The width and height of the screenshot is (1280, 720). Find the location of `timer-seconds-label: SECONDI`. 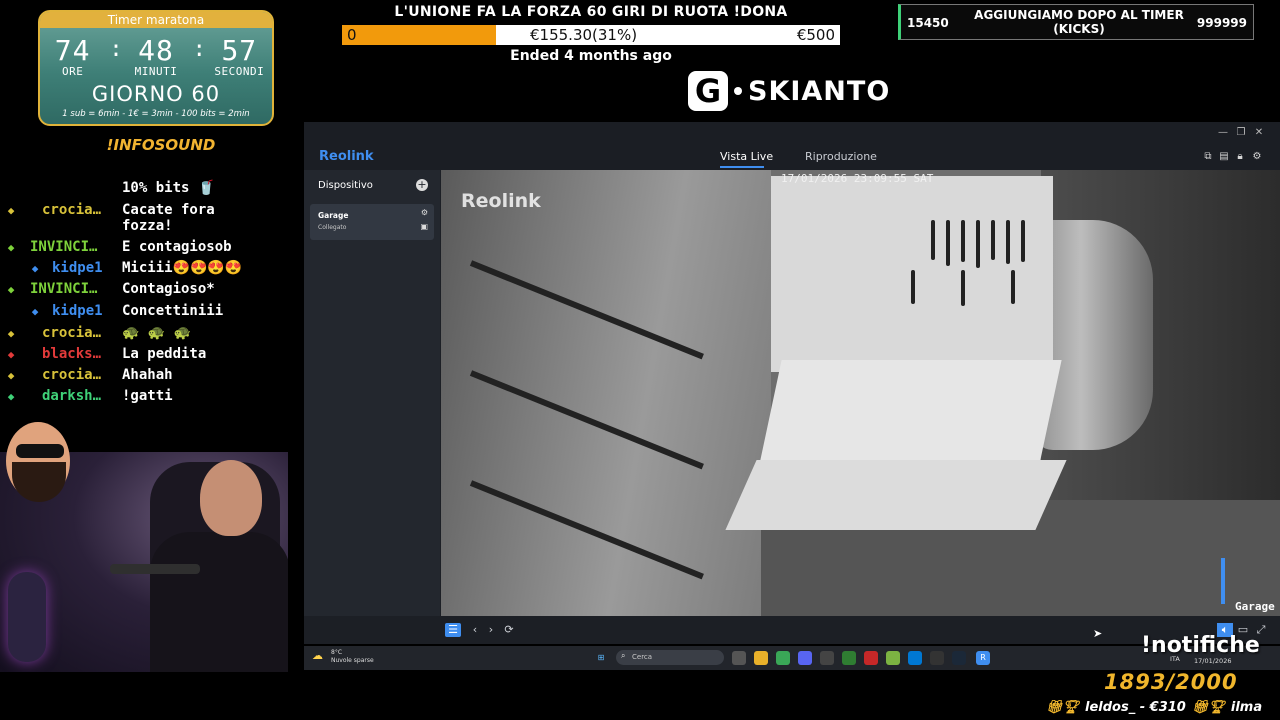

timer-seconds-label: SECONDI is located at coordinates (239, 71).